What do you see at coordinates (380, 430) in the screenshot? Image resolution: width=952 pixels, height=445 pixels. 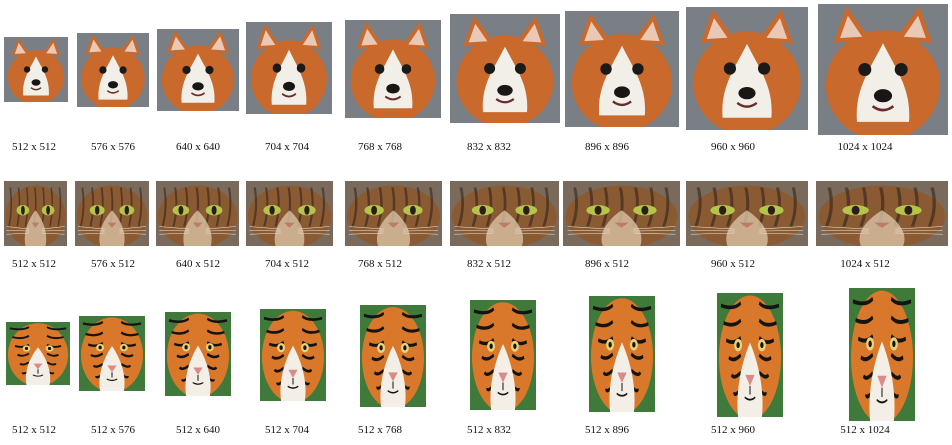 I see `resolution-label: 512 x 768` at bounding box center [380, 430].